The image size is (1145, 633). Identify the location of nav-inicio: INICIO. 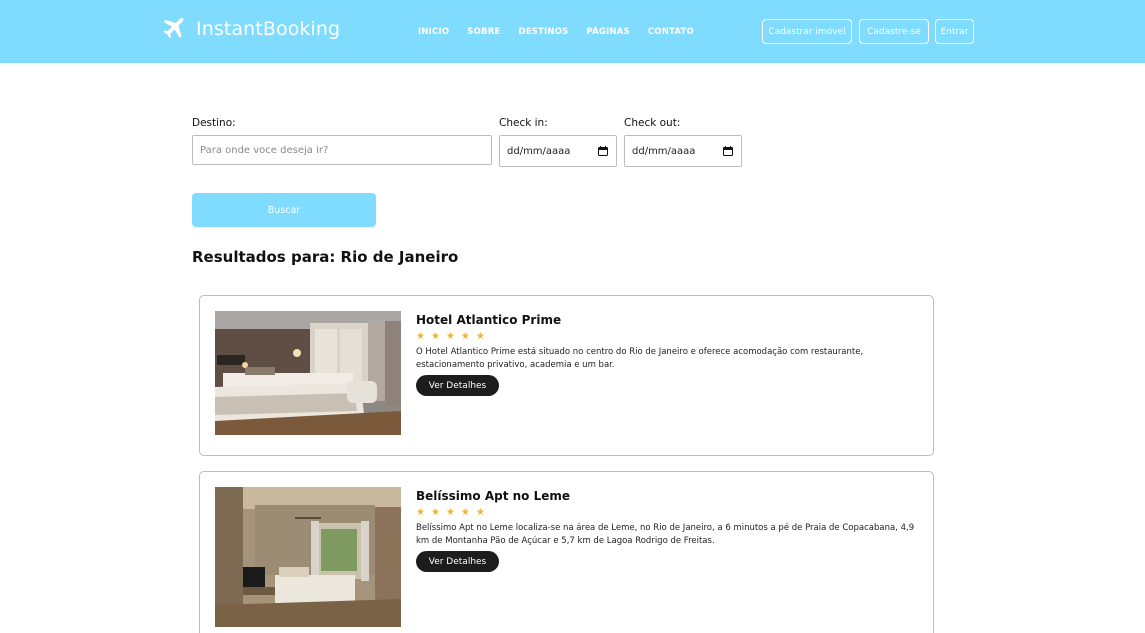
(433, 32).